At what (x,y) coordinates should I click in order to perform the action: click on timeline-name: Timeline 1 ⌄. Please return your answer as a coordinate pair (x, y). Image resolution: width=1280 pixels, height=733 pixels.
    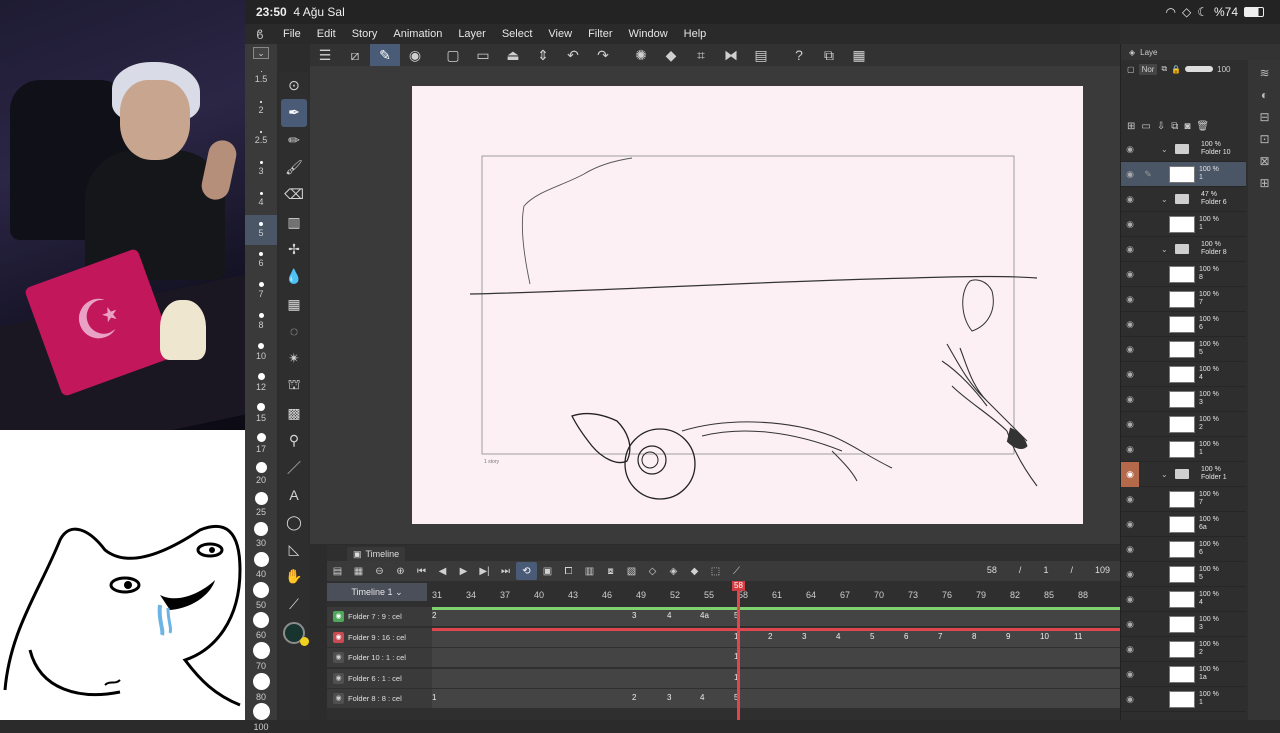
    Looking at the image, I should click on (377, 592).